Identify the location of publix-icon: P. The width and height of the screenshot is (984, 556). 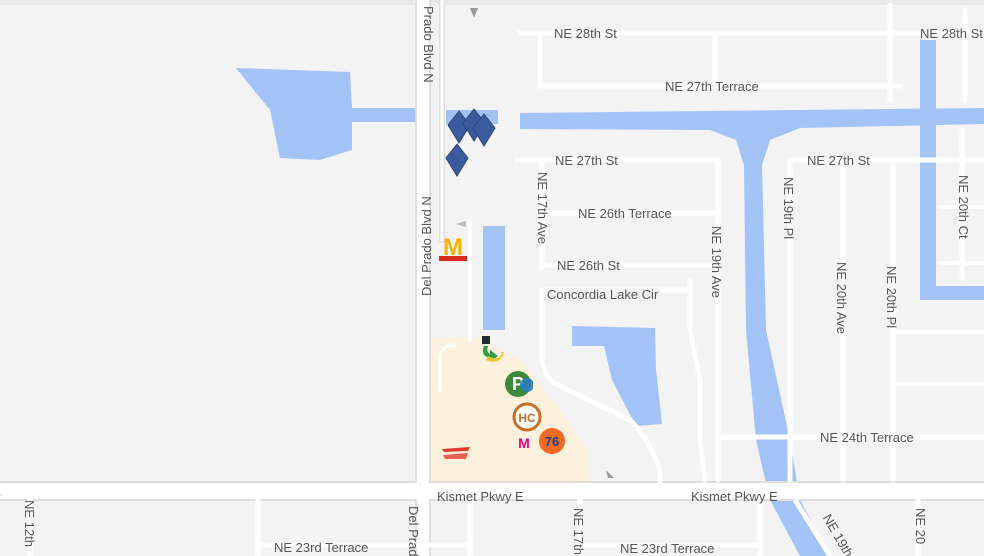
(518, 384).